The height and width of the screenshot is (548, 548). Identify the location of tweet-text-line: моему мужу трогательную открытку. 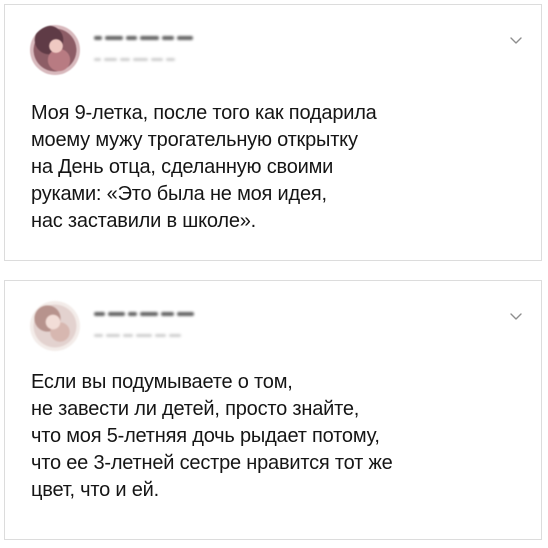
(194, 140).